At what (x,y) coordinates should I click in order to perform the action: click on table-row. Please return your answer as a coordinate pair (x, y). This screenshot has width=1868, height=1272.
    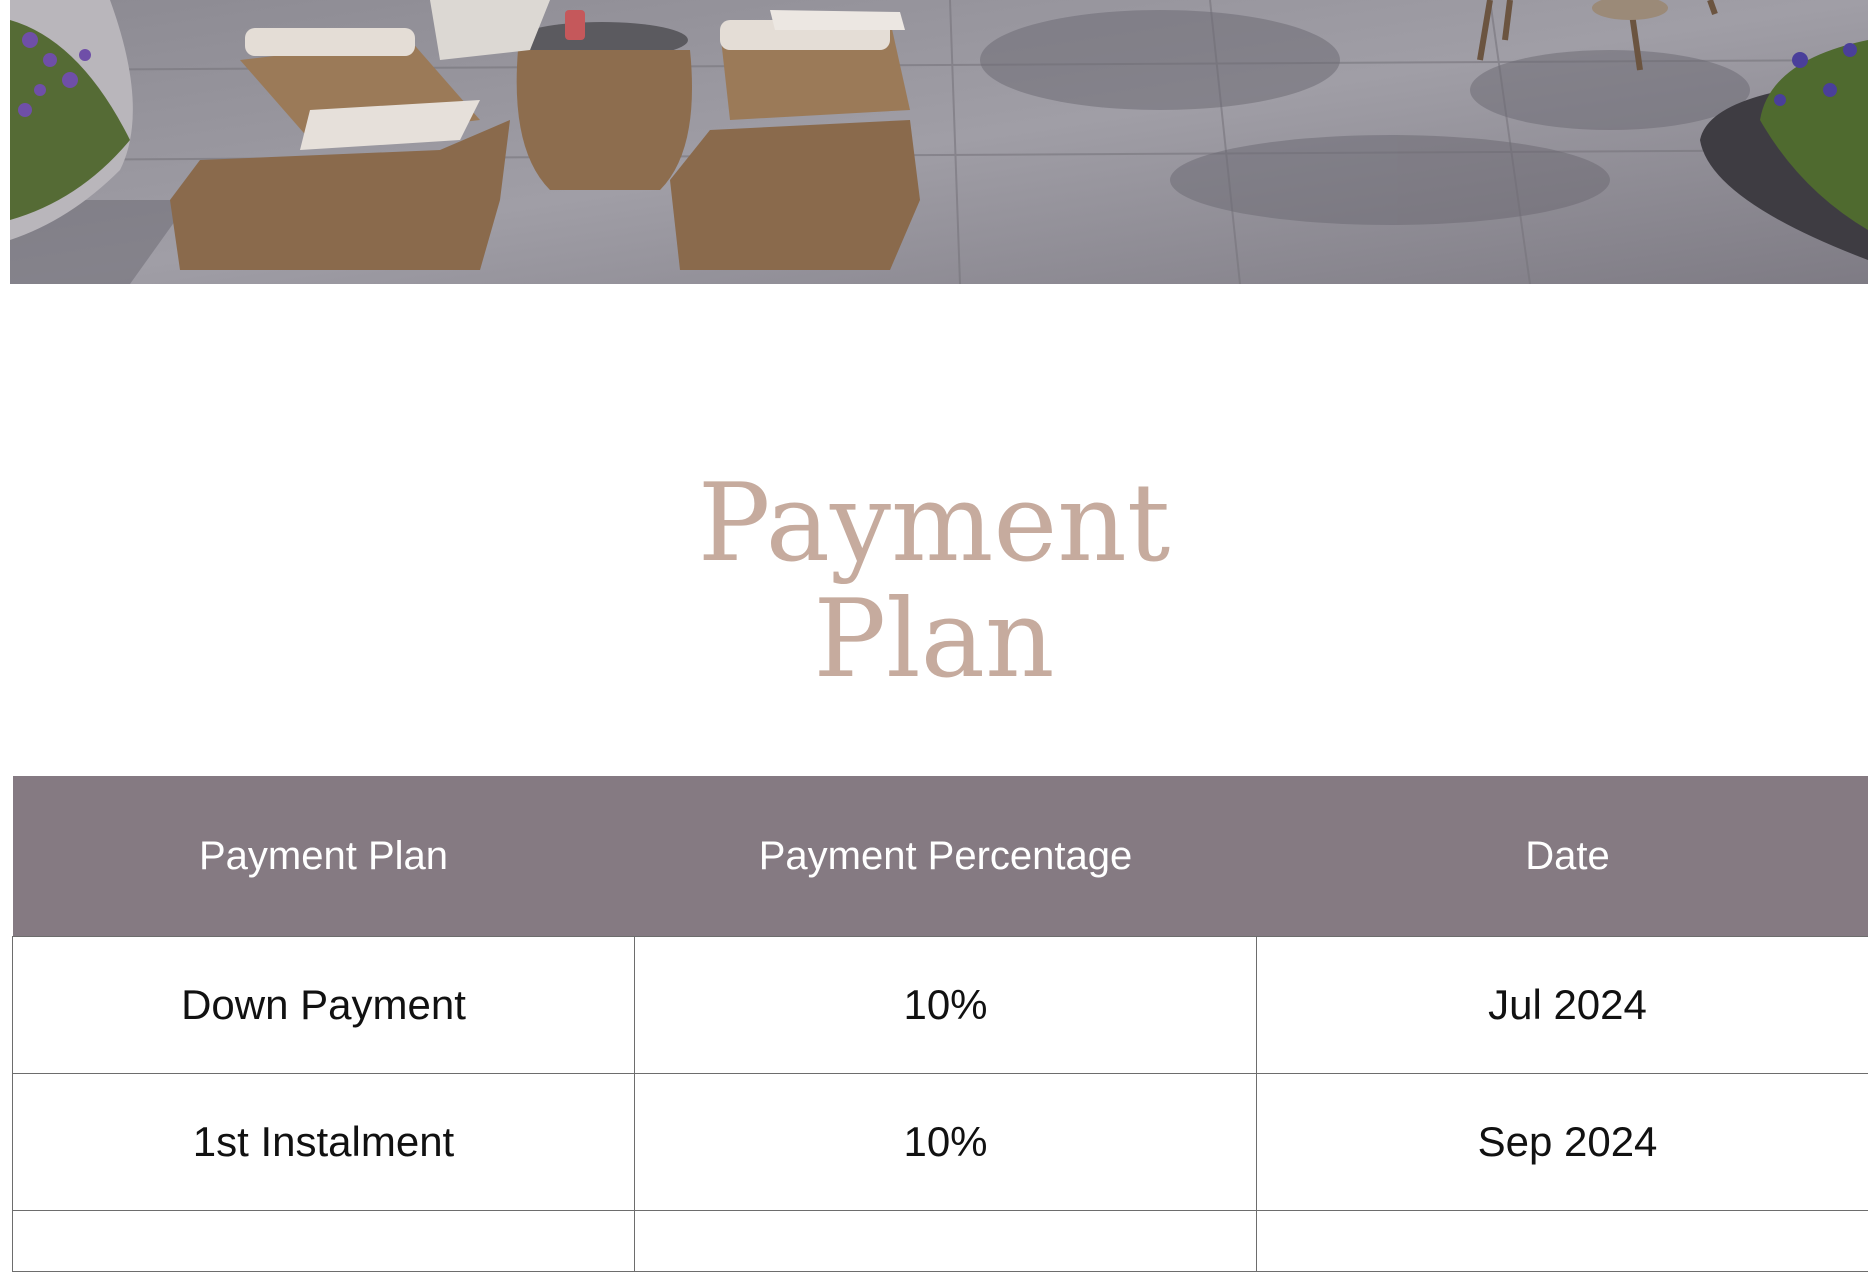
    Looking at the image, I should click on (940, 1241).